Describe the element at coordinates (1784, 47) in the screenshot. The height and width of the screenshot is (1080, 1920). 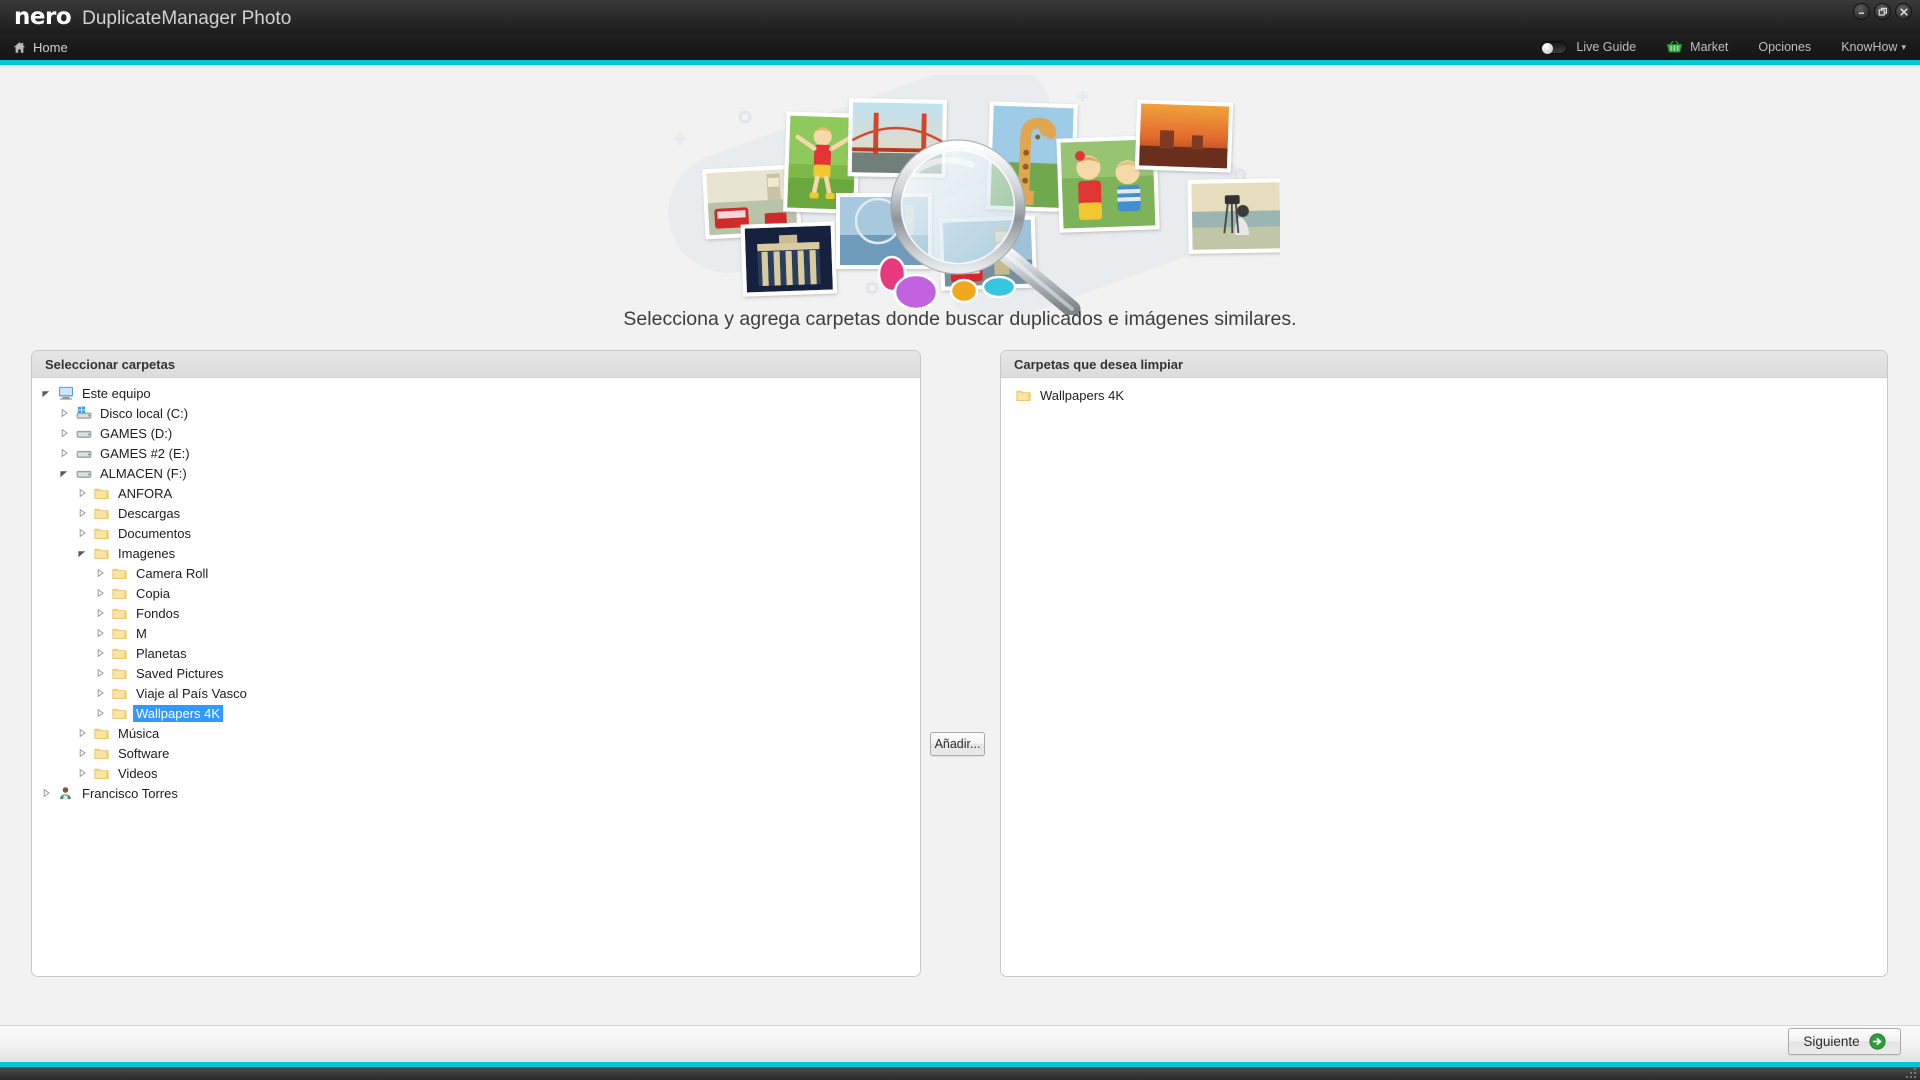
I see `options-menu: Opciones` at that location.